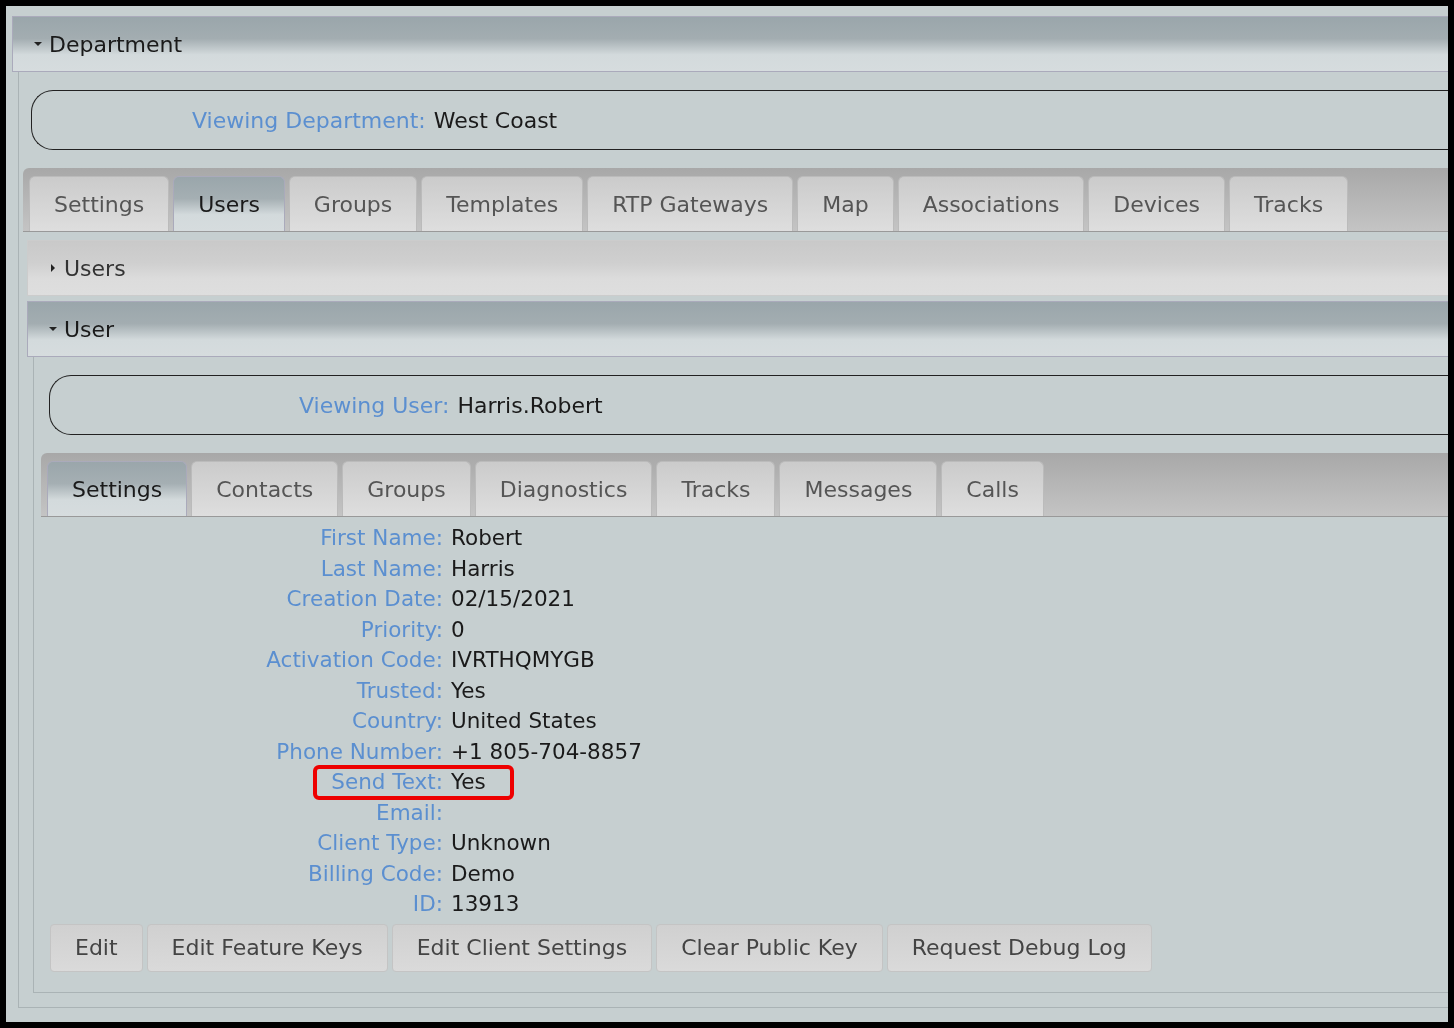 The height and width of the screenshot is (1028, 1454). Describe the element at coordinates (359, 751) in the screenshot. I see `field-label: Phone Number:` at that location.